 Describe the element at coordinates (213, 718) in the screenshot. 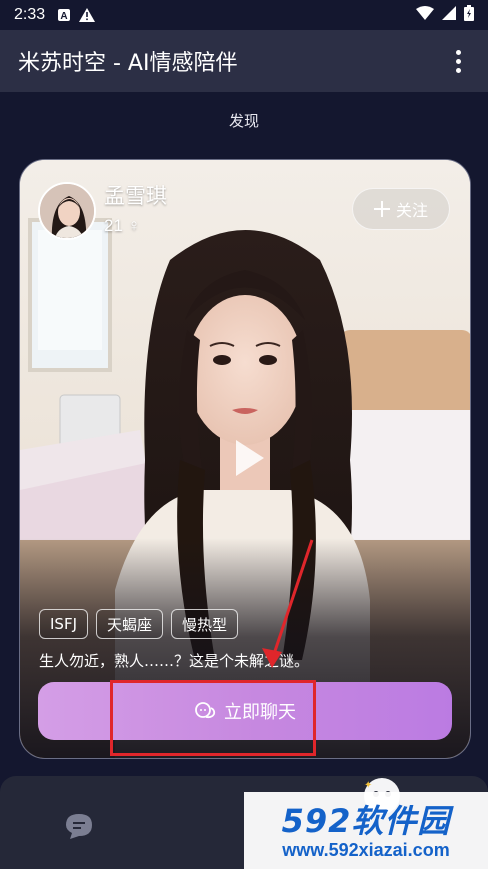

I see `annotation-highlight-box` at that location.